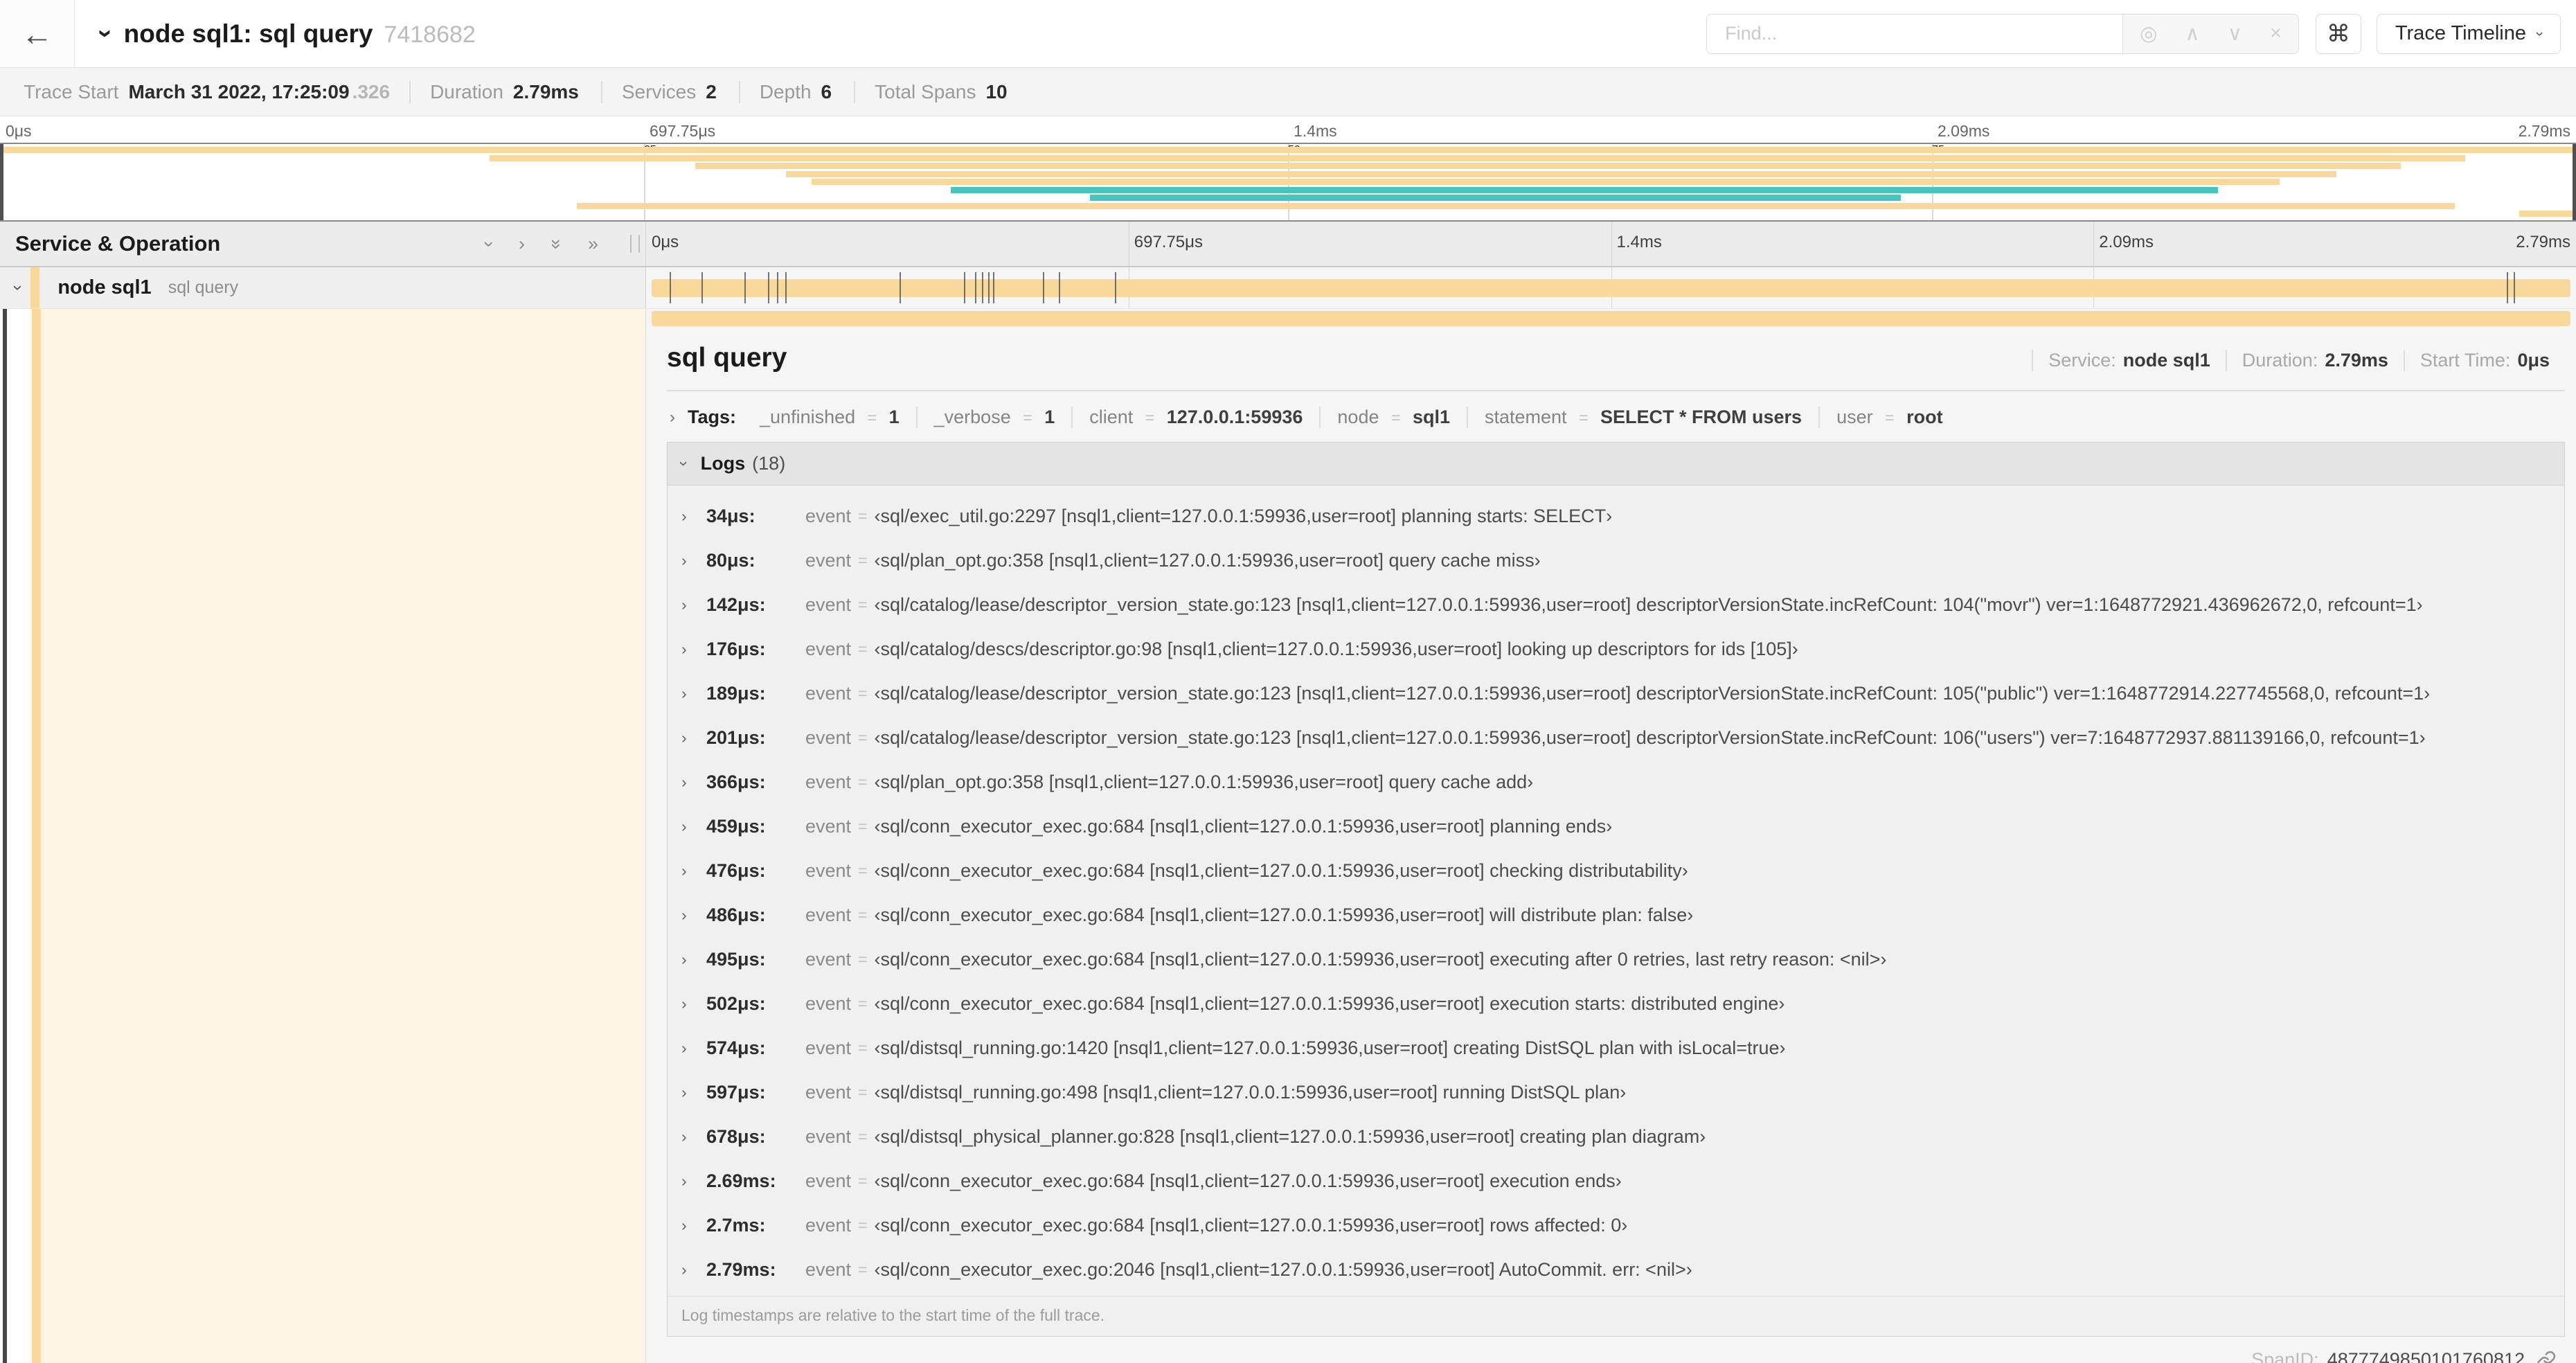 The width and height of the screenshot is (2576, 1363). Describe the element at coordinates (2468, 33) in the screenshot. I see `trace-view-select: Trace Timeline ›` at that location.